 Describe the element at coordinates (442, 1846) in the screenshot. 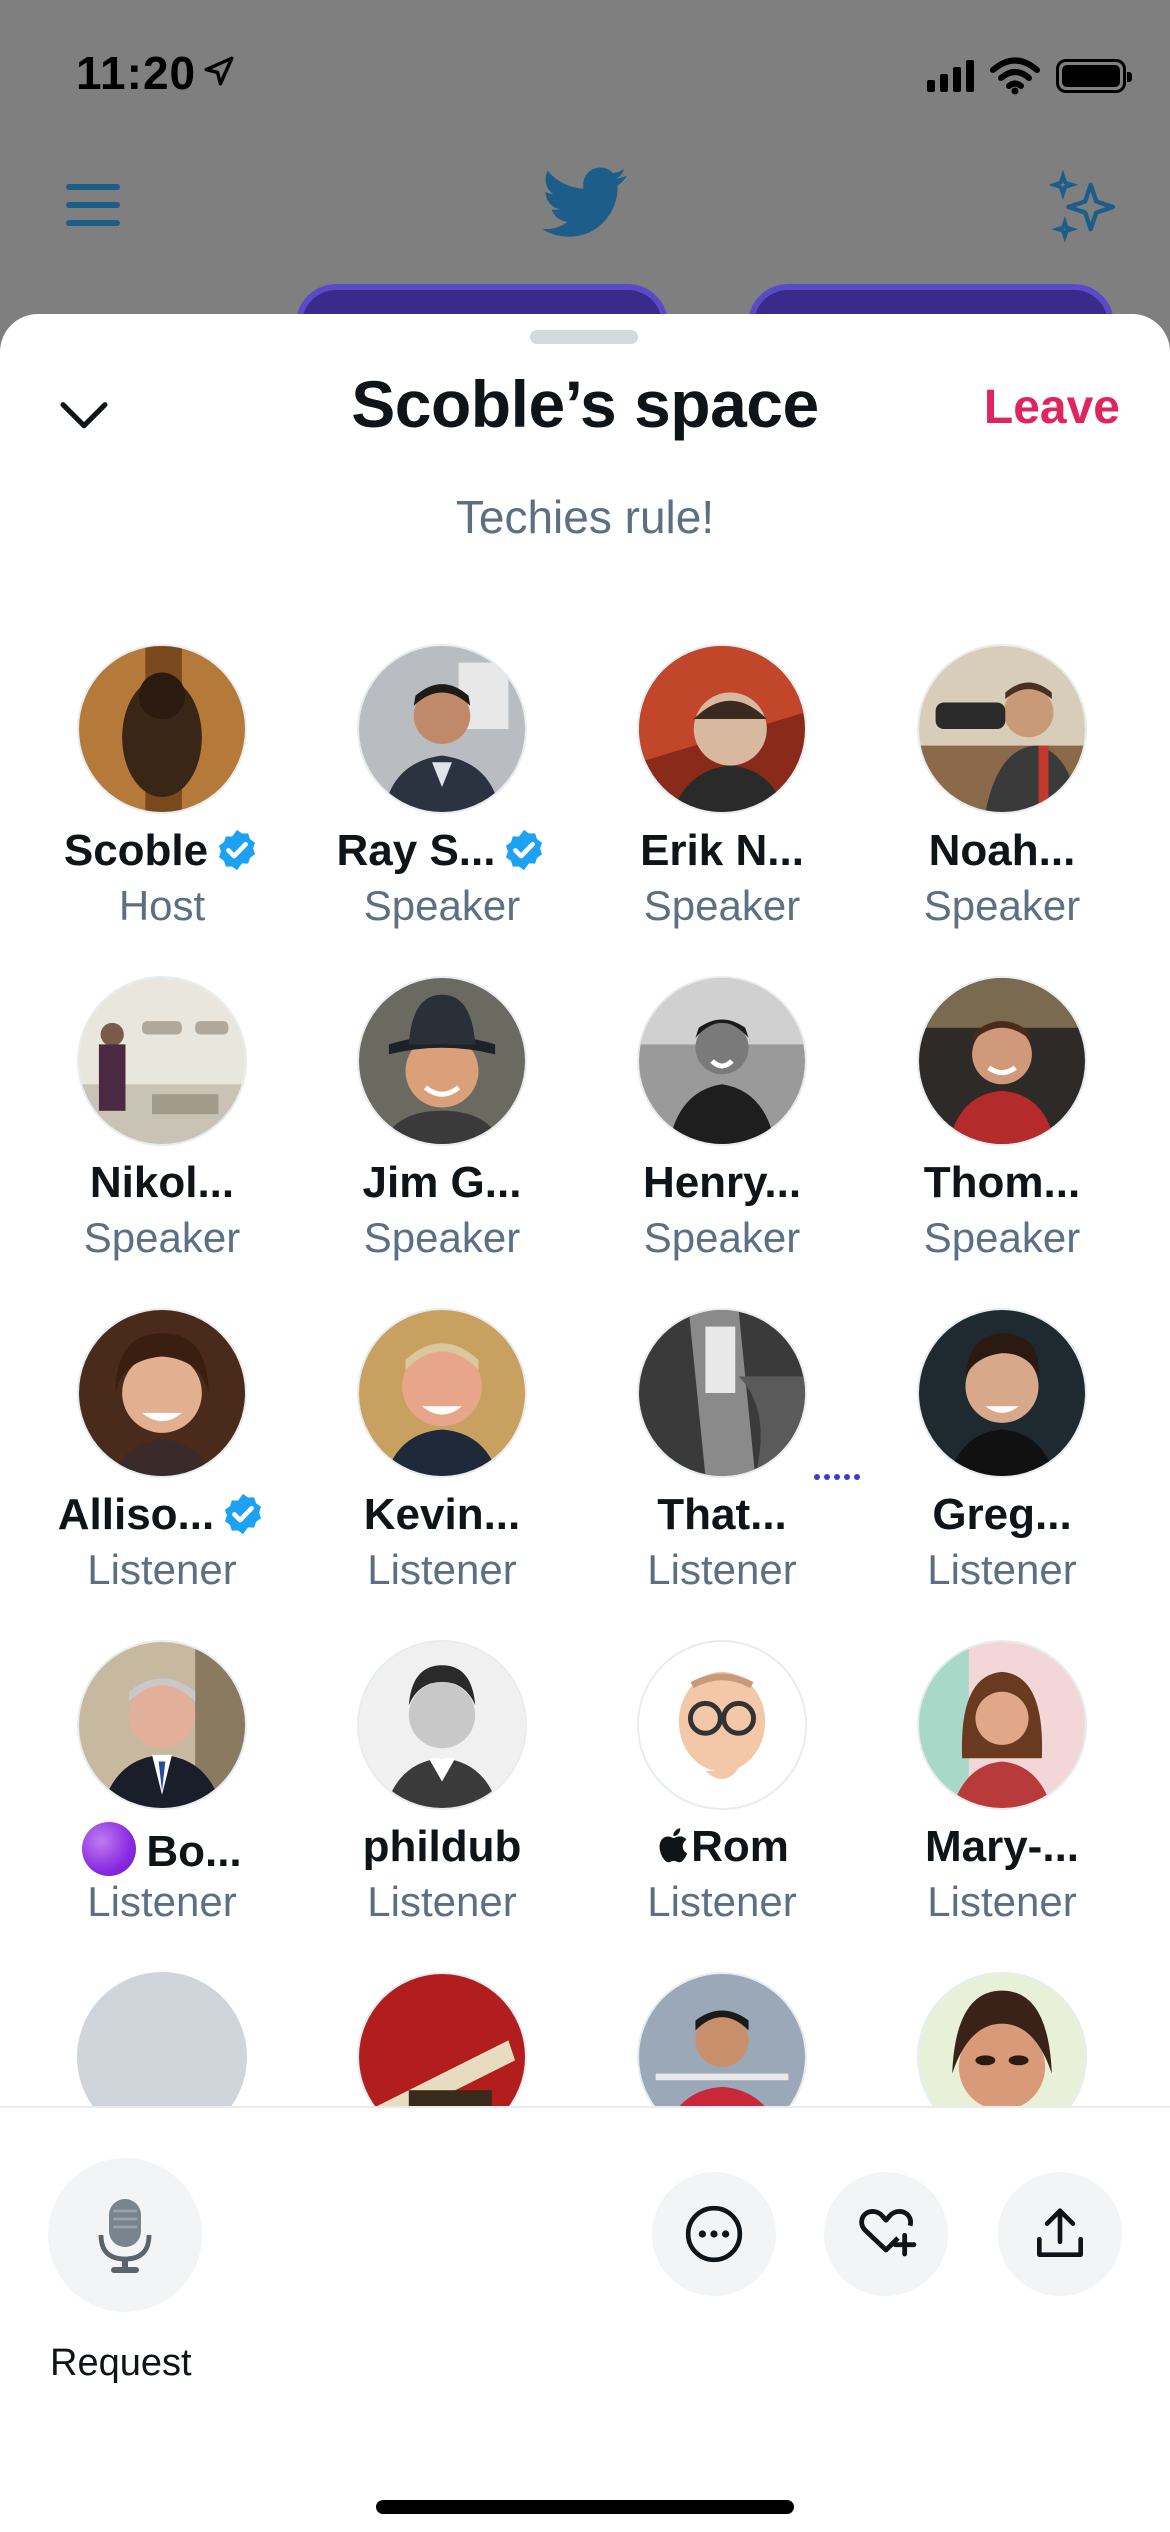

I see `participant-name: phildub` at that location.